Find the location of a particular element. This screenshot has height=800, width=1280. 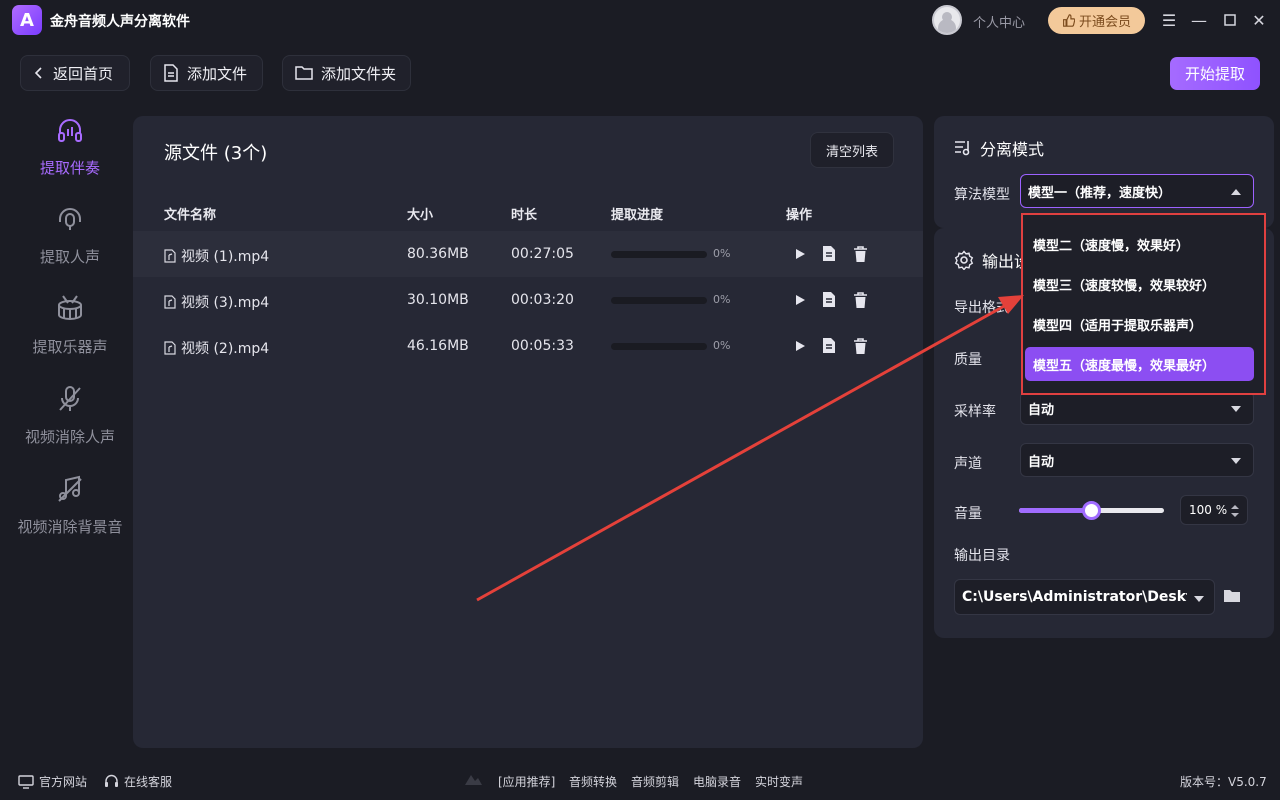

mic-off-icon is located at coordinates (70, 399).